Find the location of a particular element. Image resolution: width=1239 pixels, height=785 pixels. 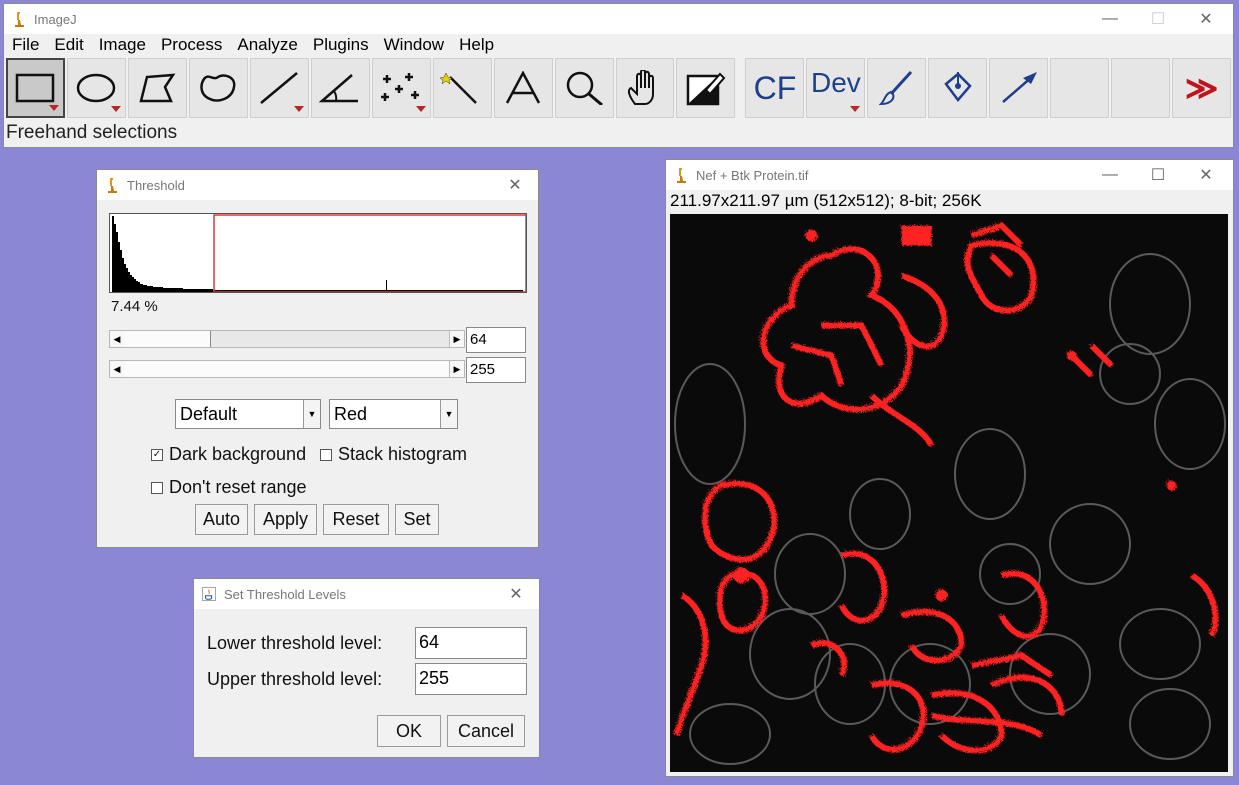

more-tools-icon: ≫ is located at coordinates (1201, 88).